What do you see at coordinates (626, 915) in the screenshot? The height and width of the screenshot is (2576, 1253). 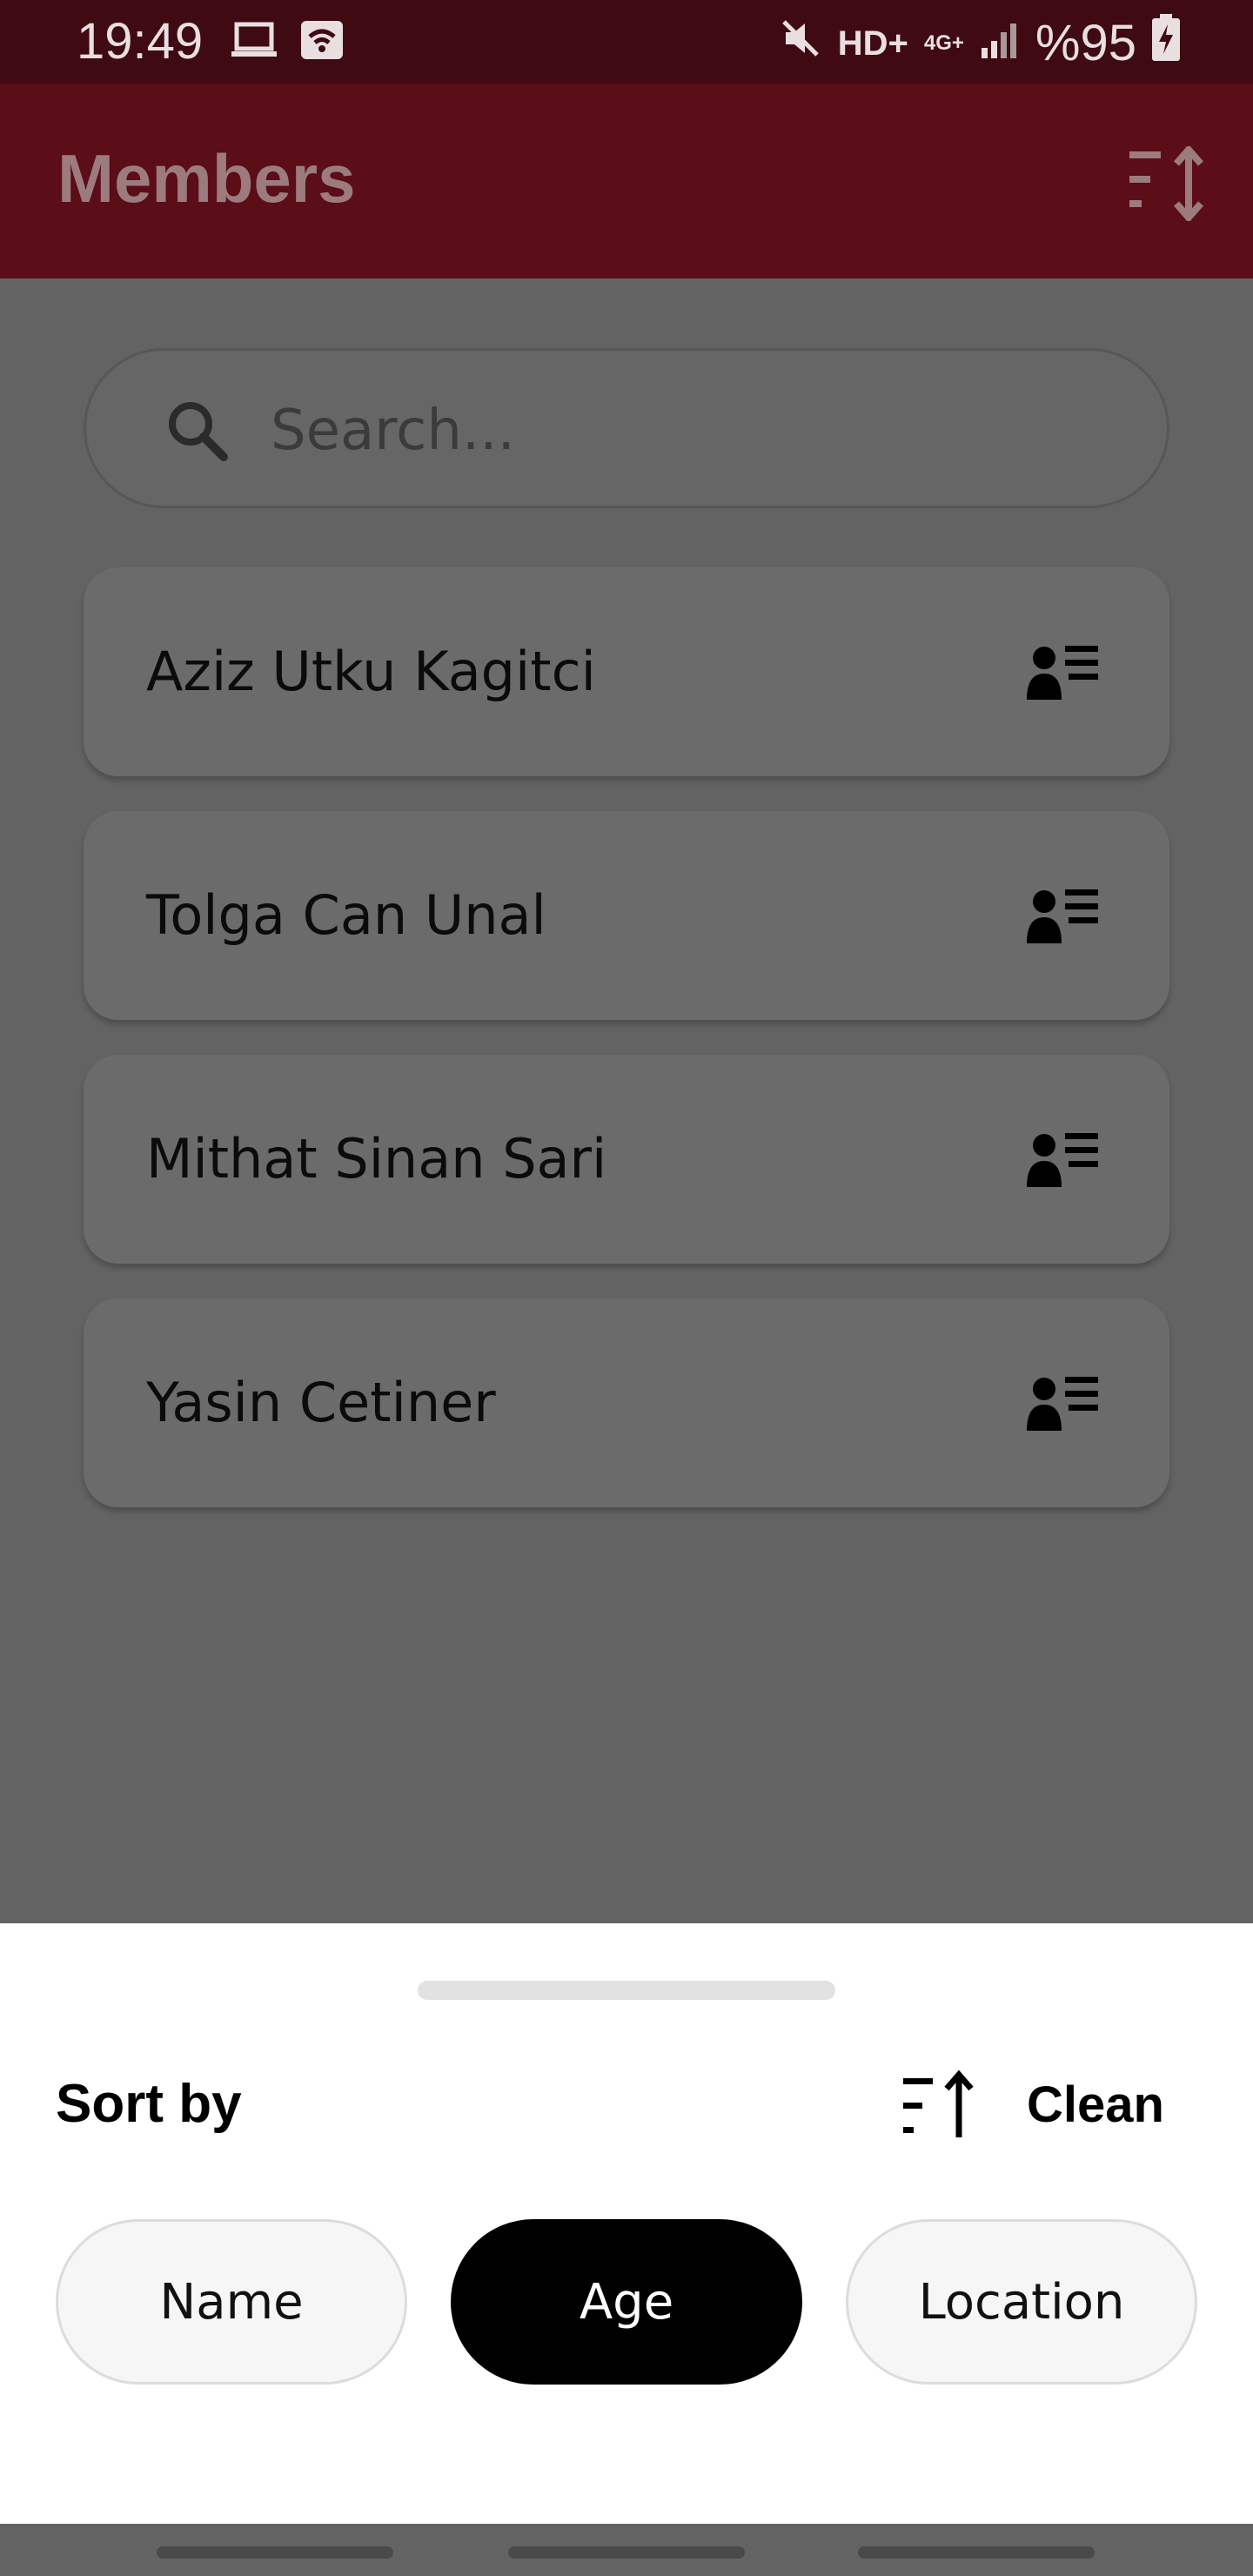 I see `list-item: Tolga Can Unal` at bounding box center [626, 915].